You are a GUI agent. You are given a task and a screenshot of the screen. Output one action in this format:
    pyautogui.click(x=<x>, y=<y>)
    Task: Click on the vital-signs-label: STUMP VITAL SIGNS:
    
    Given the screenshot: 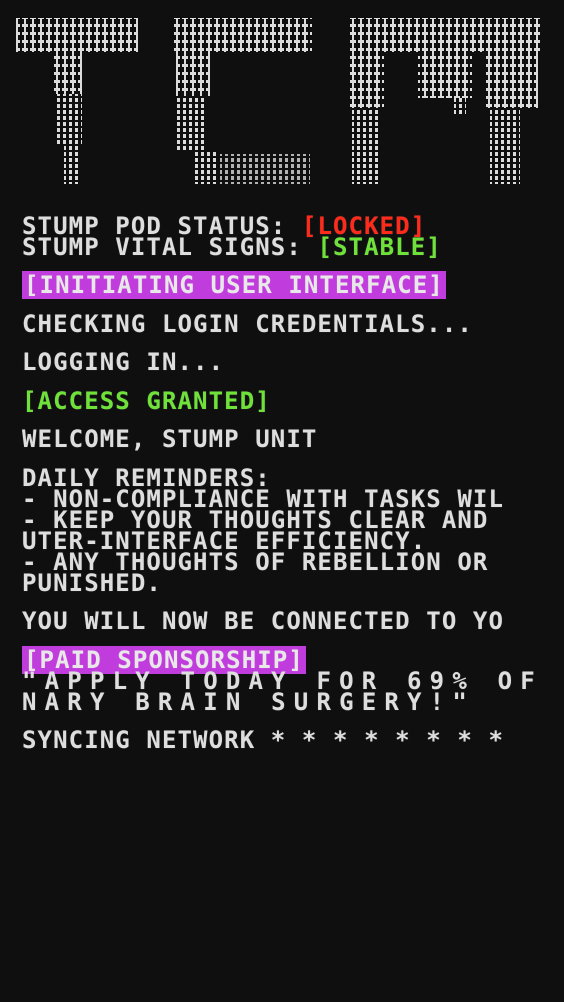 What is the action you would take?
    pyautogui.click(x=170, y=247)
    